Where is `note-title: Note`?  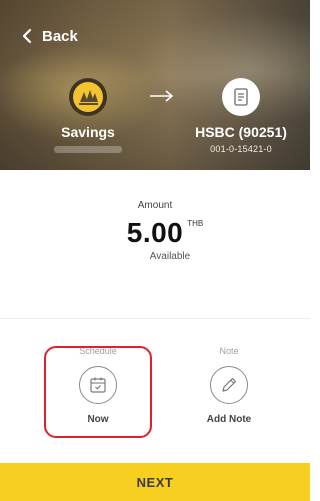
note-title: Note is located at coordinates (229, 351).